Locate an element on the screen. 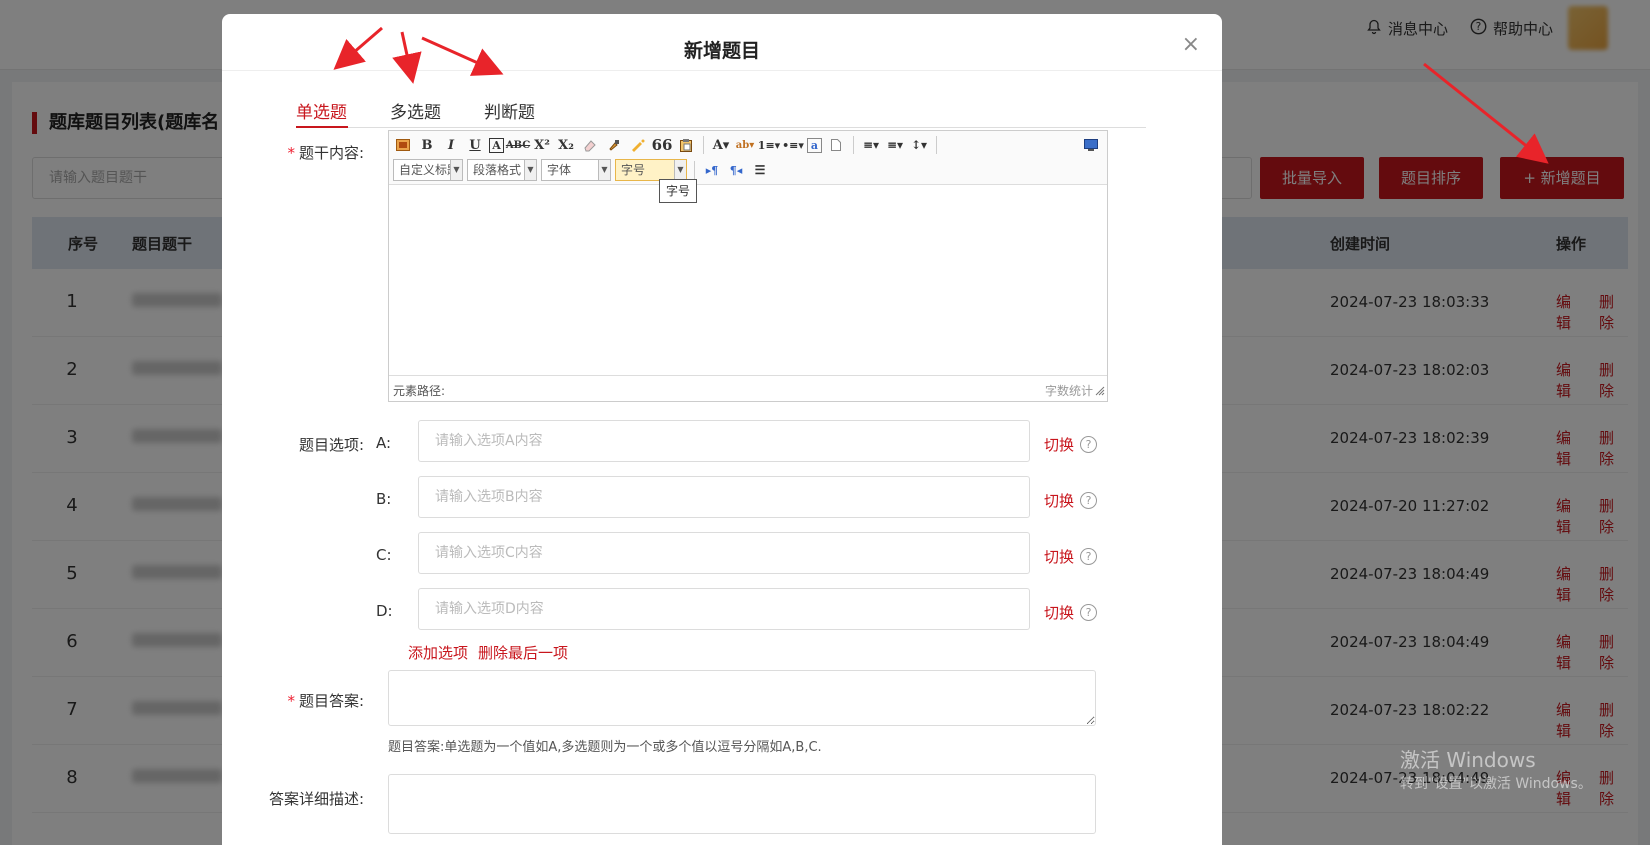 The image size is (1650, 845). close-icon: × is located at coordinates (1191, 44).